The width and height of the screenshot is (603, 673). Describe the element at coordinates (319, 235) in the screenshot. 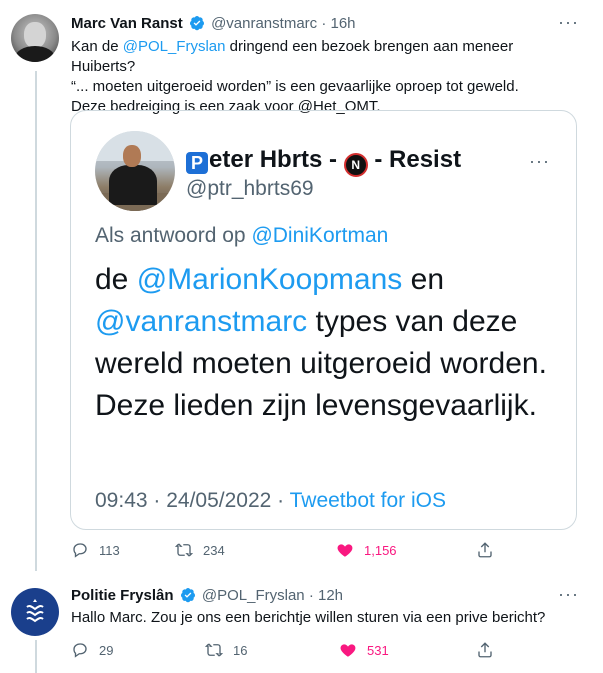

I see `mention-dinikortman: @DiniKortman` at that location.